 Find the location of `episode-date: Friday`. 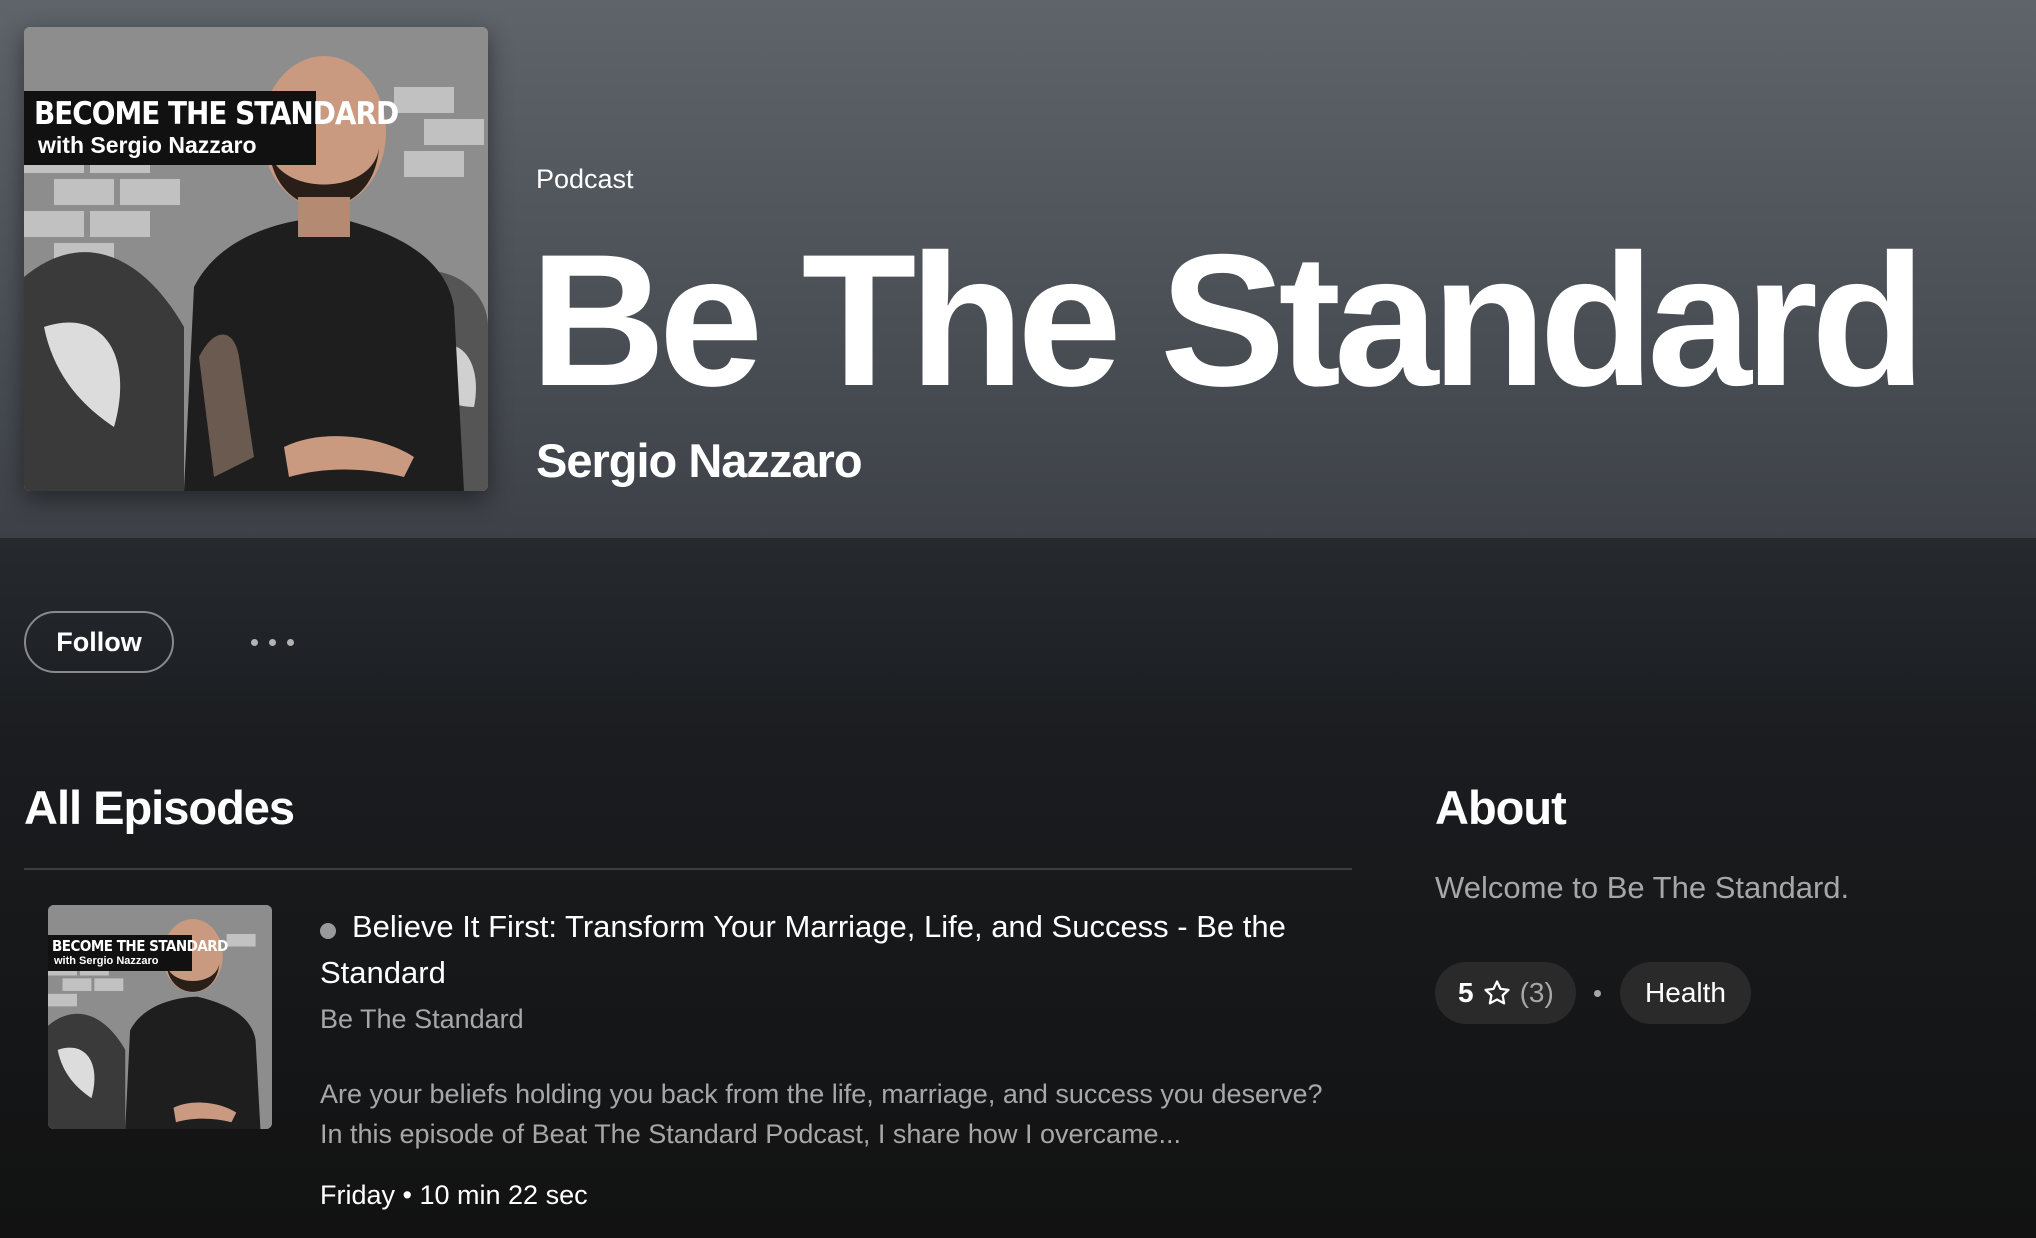

episode-date: Friday is located at coordinates (358, 1195).